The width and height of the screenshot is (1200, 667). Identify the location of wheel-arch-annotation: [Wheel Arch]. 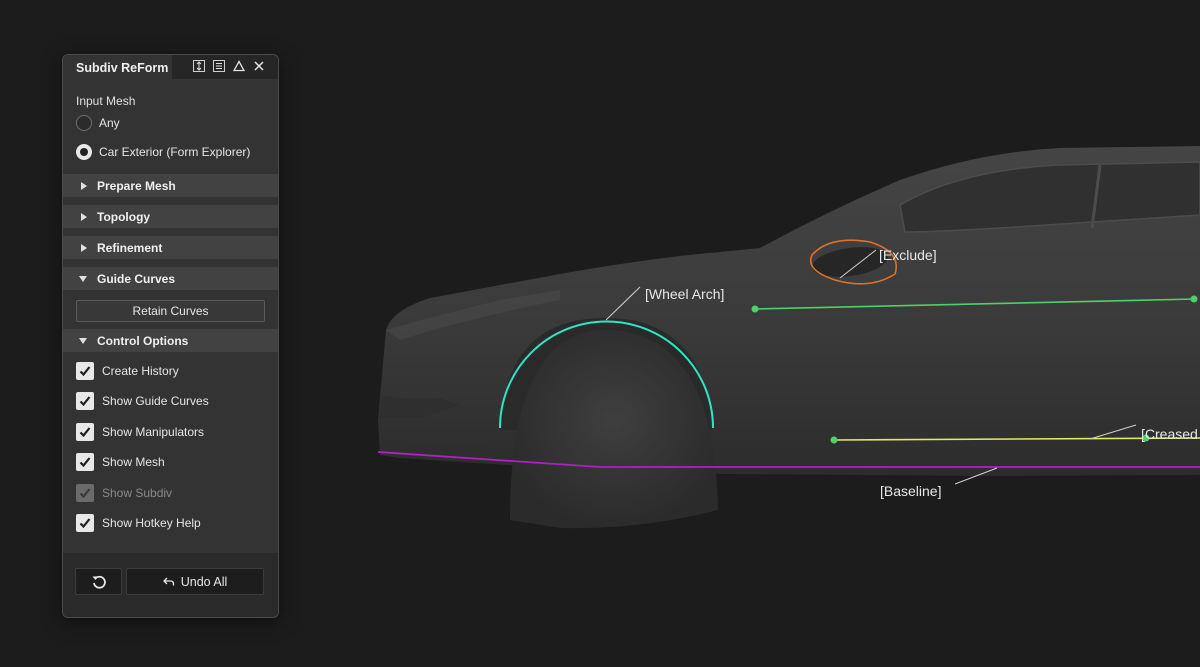
(685, 294).